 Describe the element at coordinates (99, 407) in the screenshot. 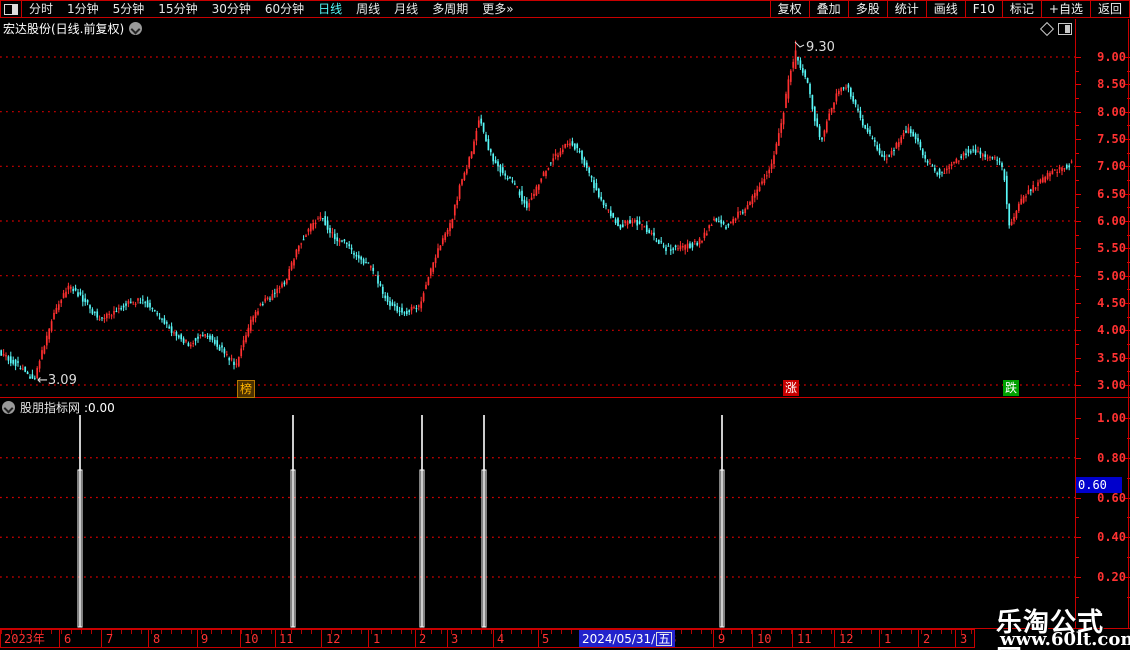

I see `indicator-value: :0.00` at that location.